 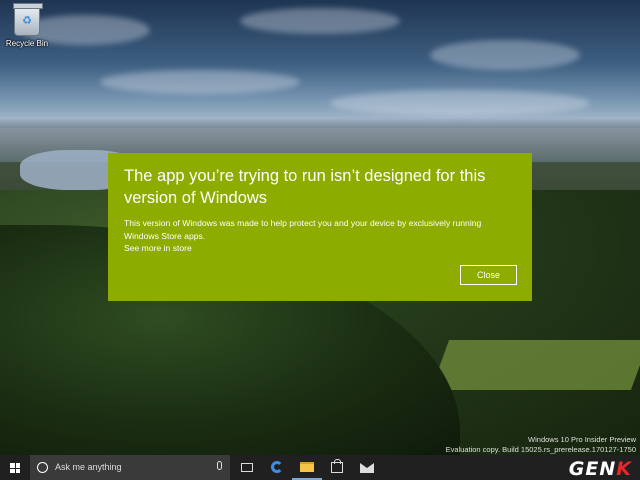 I want to click on watermark-edition: Windows 10 Pro Insider Preview, so click(x=582, y=439).